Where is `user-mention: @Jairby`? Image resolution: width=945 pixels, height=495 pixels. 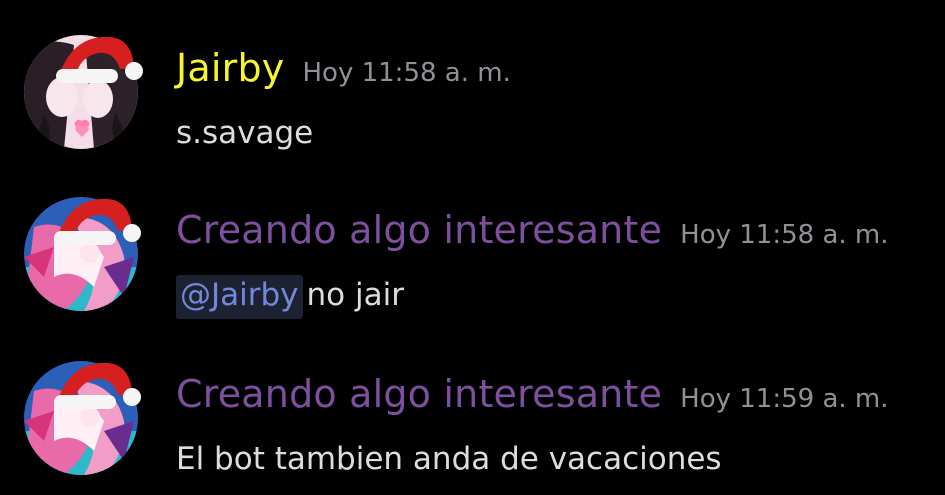 user-mention: @Jairby is located at coordinates (239, 297).